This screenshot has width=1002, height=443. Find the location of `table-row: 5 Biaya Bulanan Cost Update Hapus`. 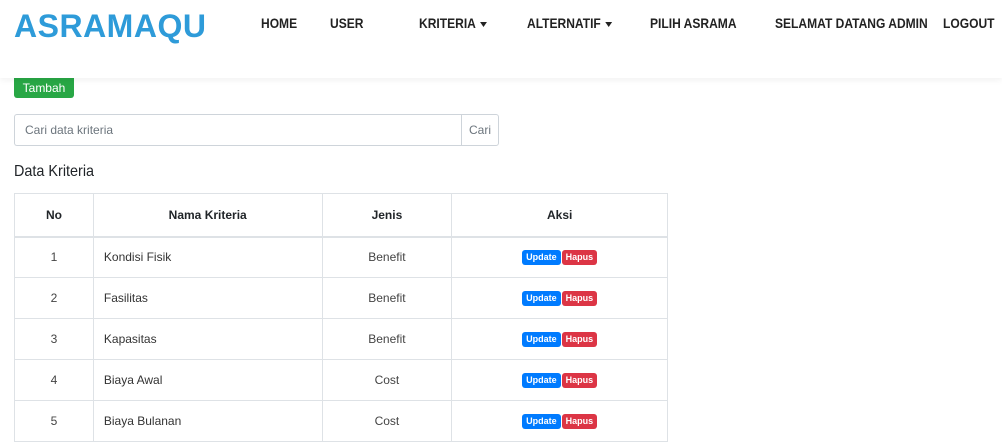

table-row: 5 Biaya Bulanan Cost Update Hapus is located at coordinates (341, 421).